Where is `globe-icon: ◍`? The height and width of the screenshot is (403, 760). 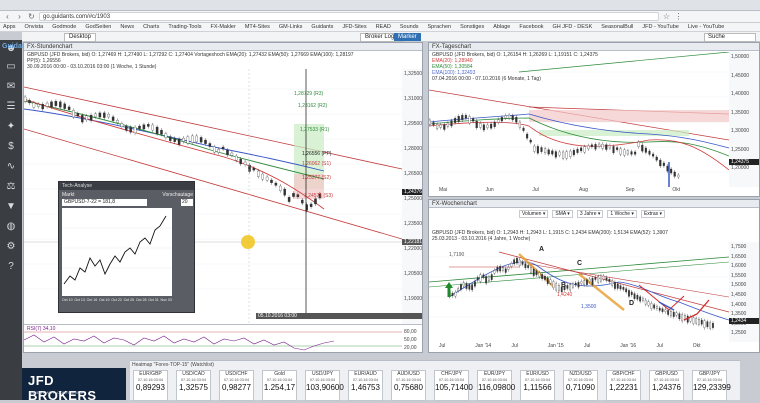 globe-icon: ◍ is located at coordinates (11, 227).